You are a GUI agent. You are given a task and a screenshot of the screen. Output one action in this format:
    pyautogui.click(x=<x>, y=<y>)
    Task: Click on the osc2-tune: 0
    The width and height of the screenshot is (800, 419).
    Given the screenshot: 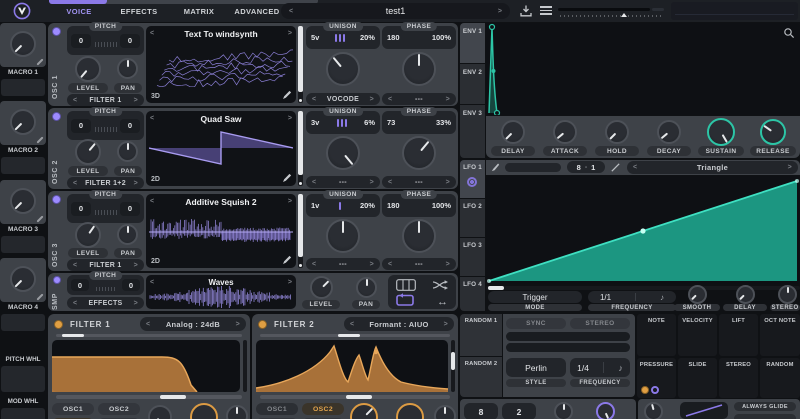 What is the action you would take?
    pyautogui.click(x=130, y=125)
    